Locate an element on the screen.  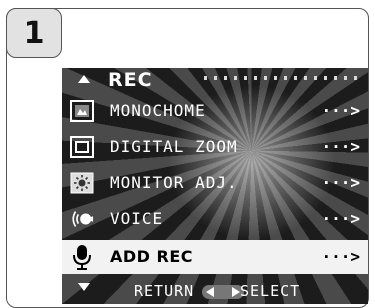
menu-item-digital-zoom: DIGITAL ZOOM ···> is located at coordinates (215, 147).